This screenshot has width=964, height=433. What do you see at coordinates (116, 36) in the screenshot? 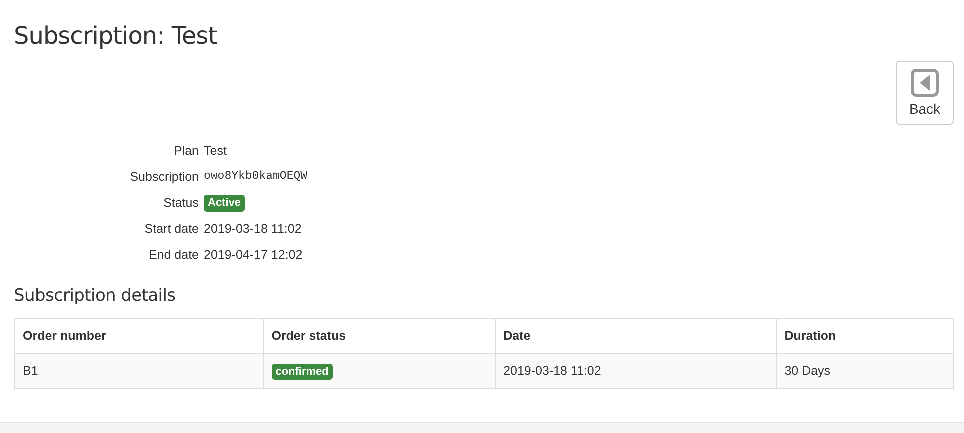
I see `page-title: Subscription: Test` at bounding box center [116, 36].